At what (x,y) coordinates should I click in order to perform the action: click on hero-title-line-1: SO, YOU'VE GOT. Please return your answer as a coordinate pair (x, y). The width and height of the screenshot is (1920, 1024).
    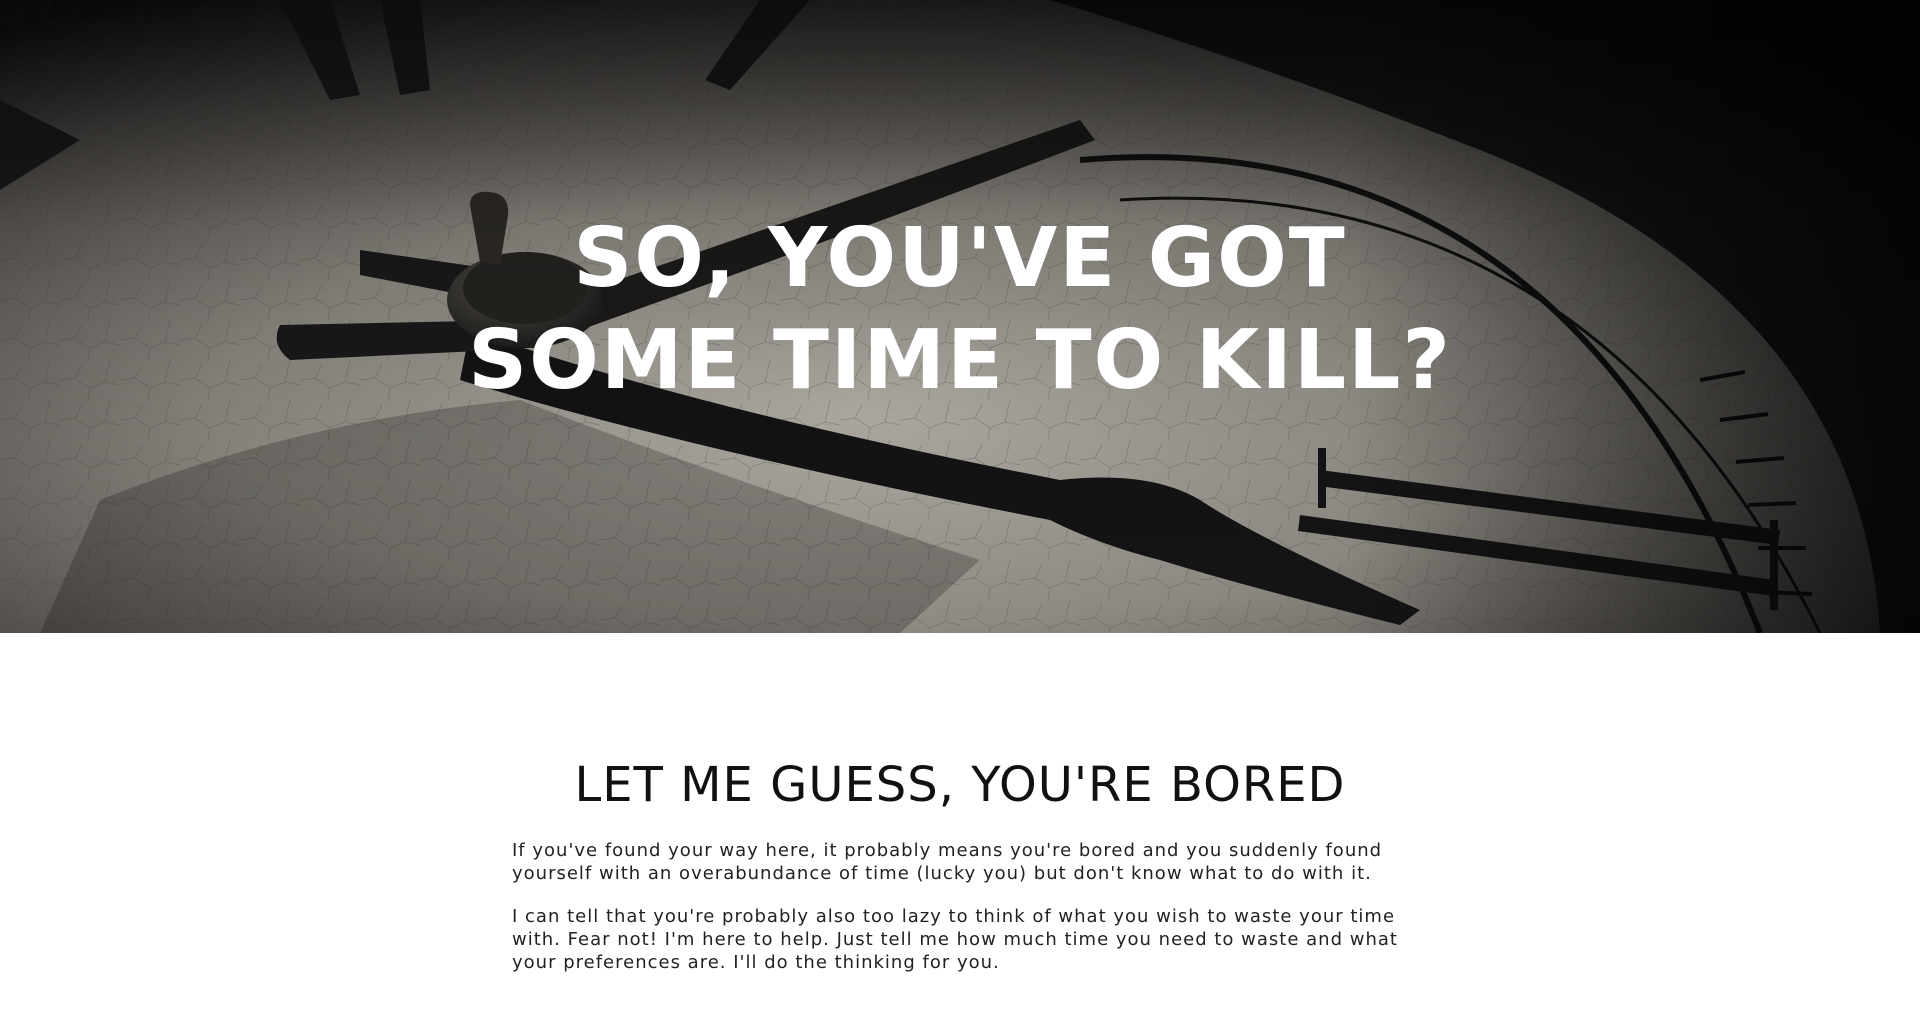
    Looking at the image, I should click on (960, 258).